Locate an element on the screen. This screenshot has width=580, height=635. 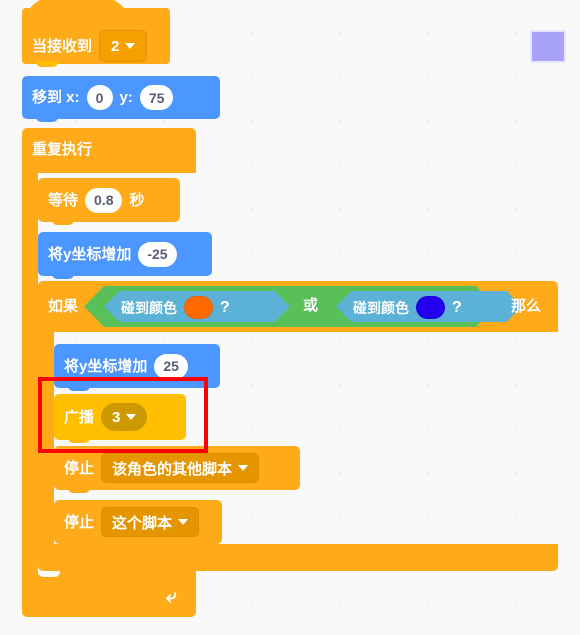
stop-other-notch is located at coordinates (79, 490).